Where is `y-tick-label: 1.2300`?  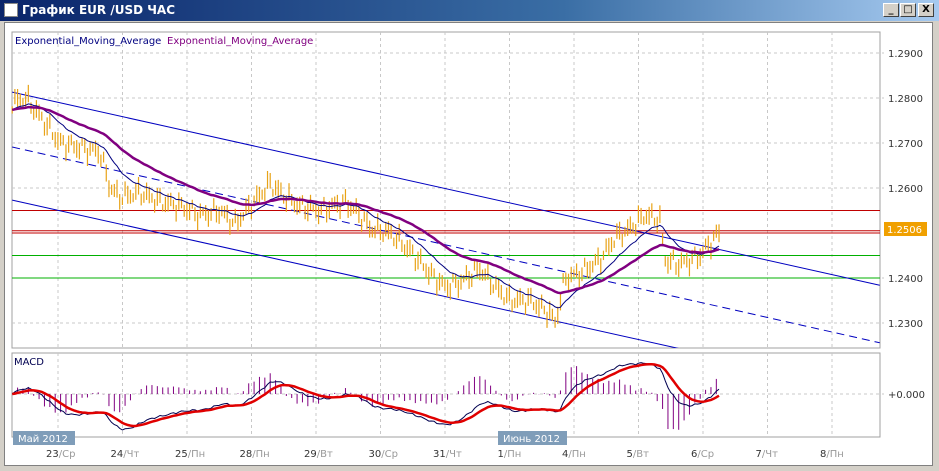 y-tick-label: 1.2300 is located at coordinates (905, 324).